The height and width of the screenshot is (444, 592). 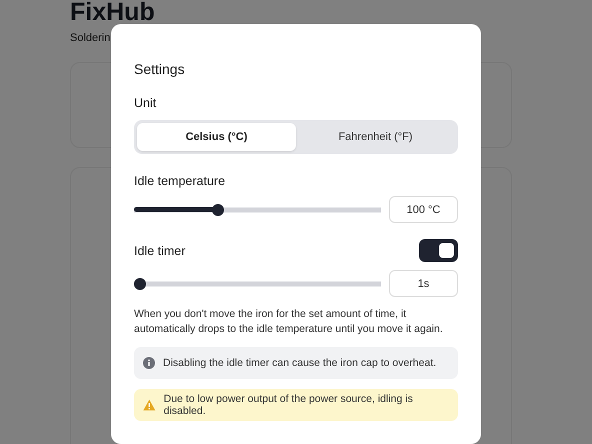 What do you see at coordinates (159, 69) in the screenshot?
I see `dialog-title: Settings` at bounding box center [159, 69].